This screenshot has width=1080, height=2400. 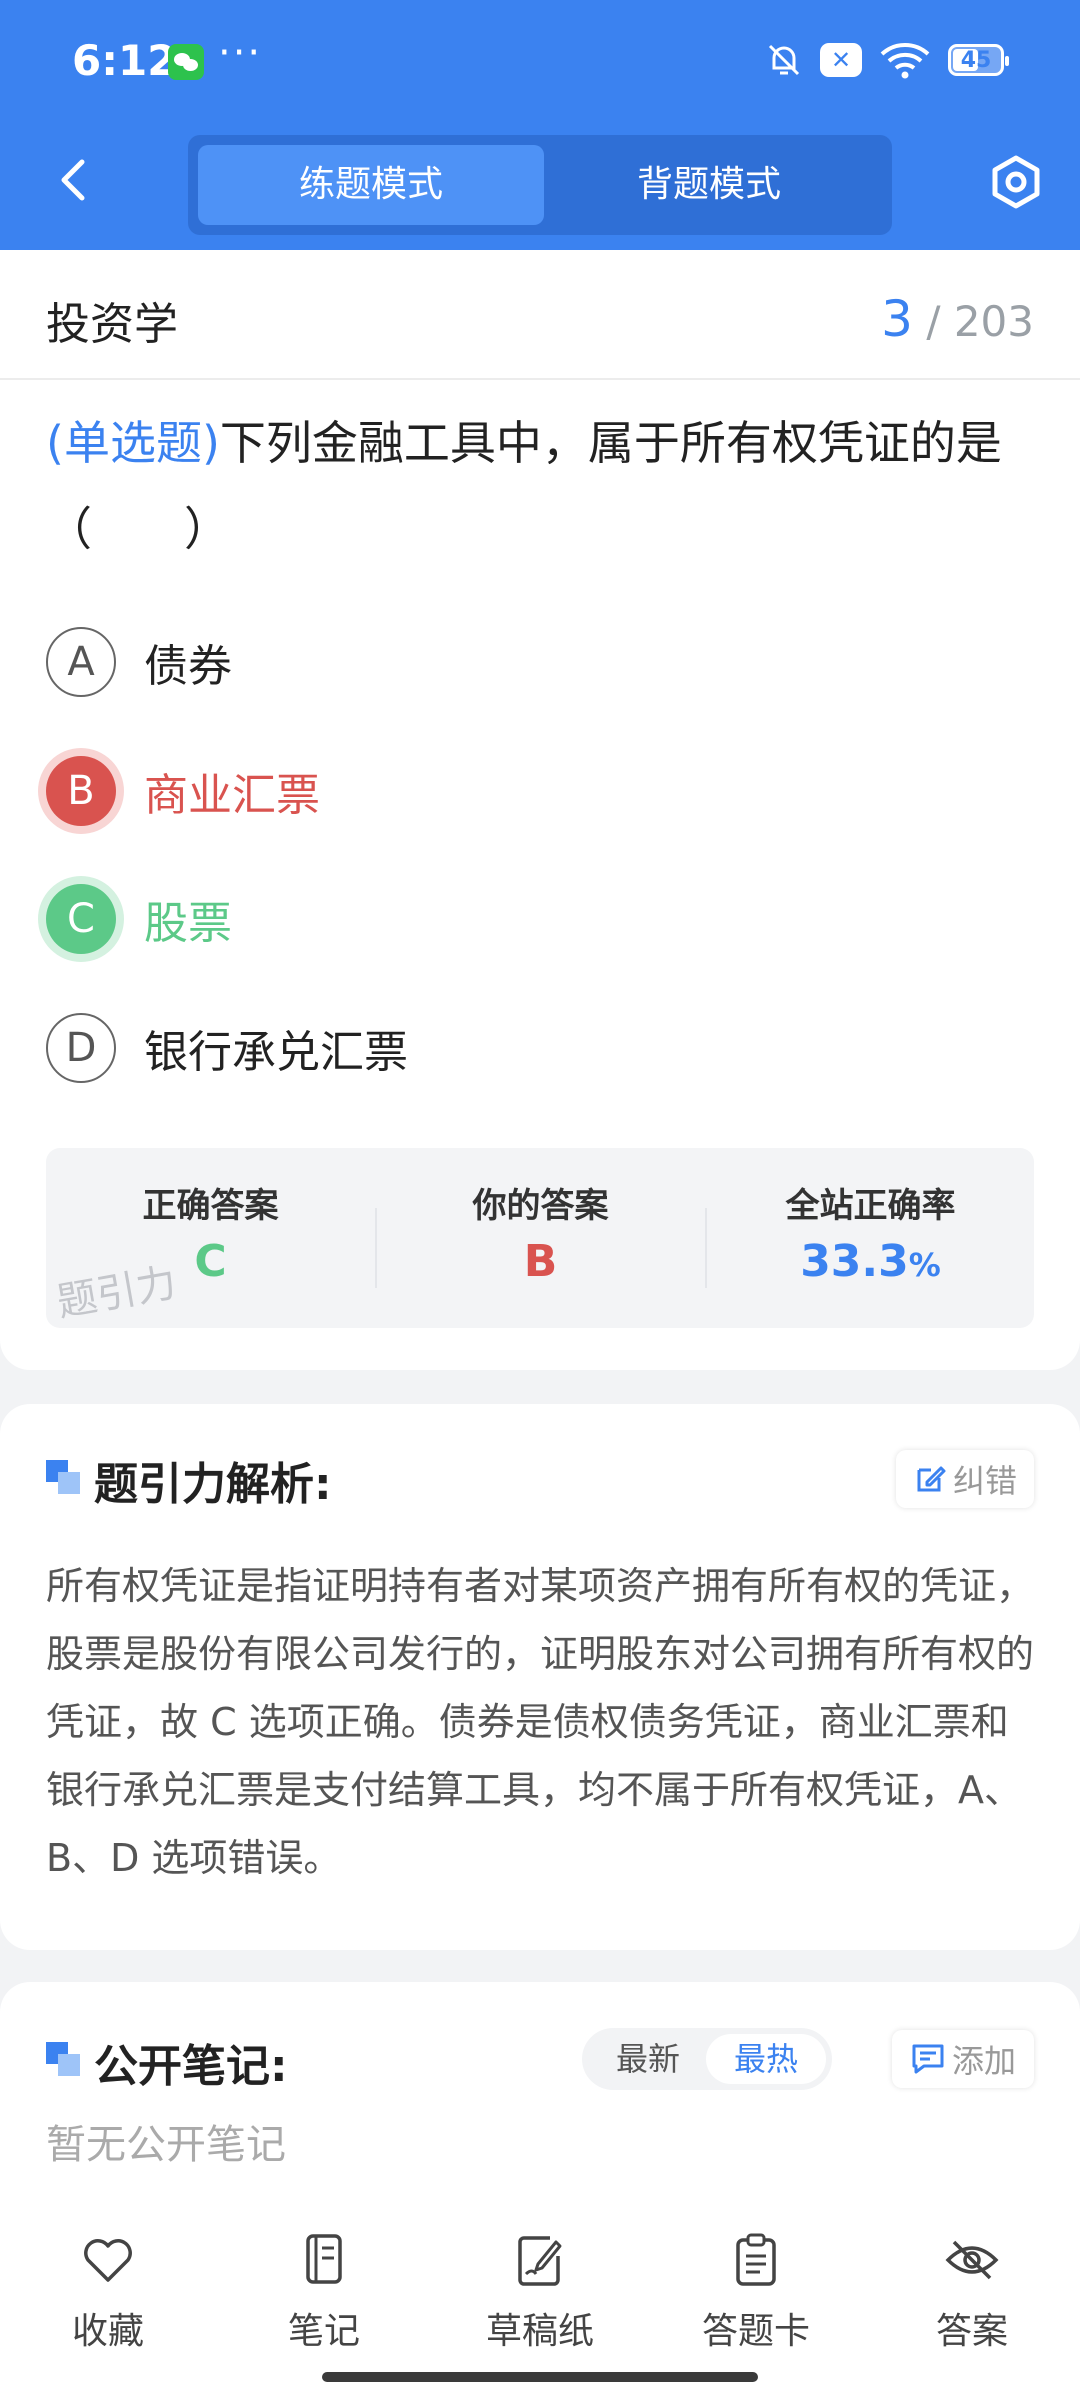 I want to click on nav-answer: 答案, so click(x=972, y=2292).